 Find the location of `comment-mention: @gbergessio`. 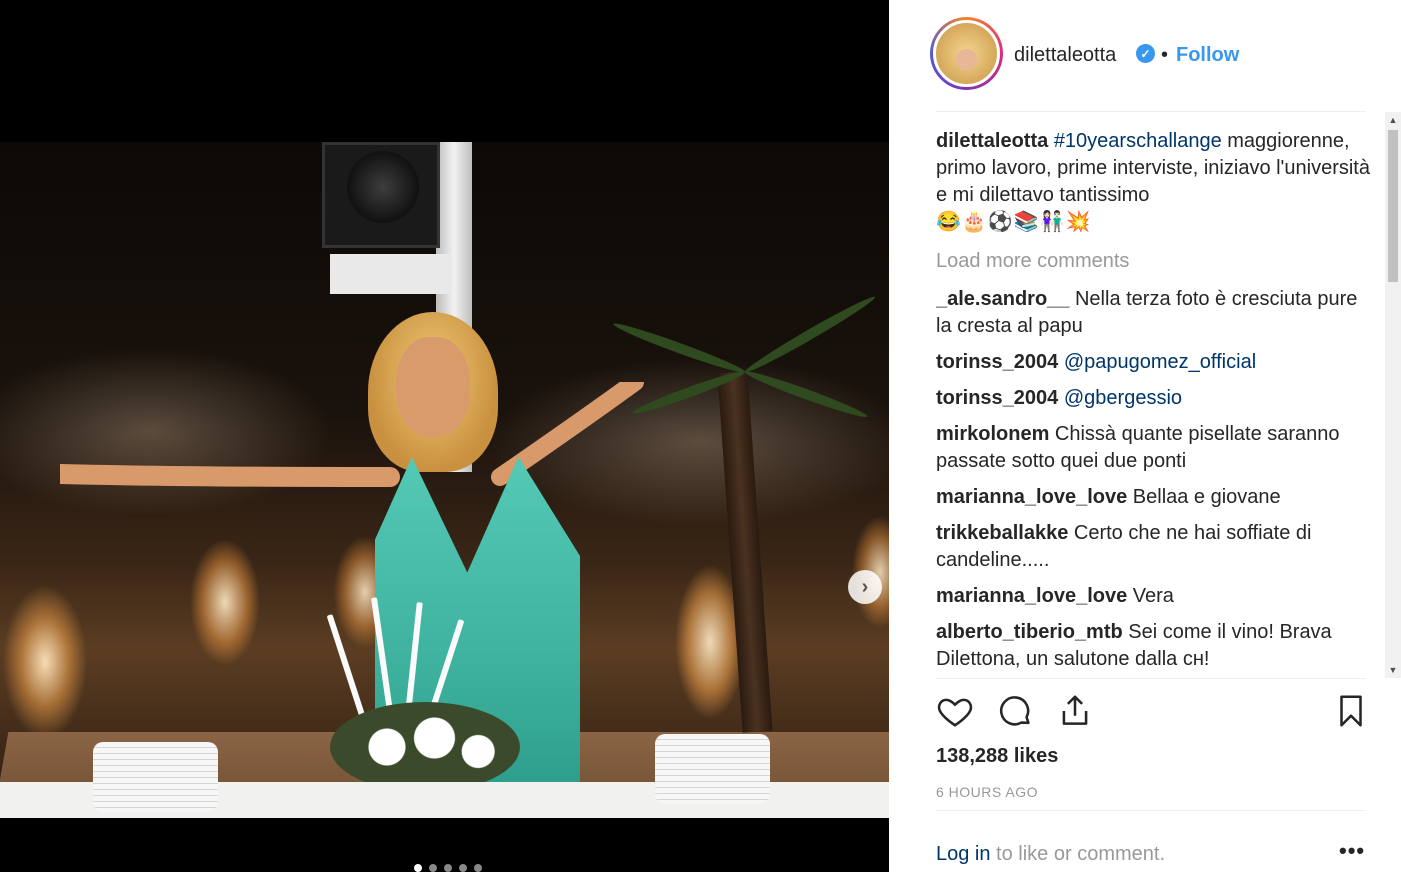

comment-mention: @gbergessio is located at coordinates (1123, 398).